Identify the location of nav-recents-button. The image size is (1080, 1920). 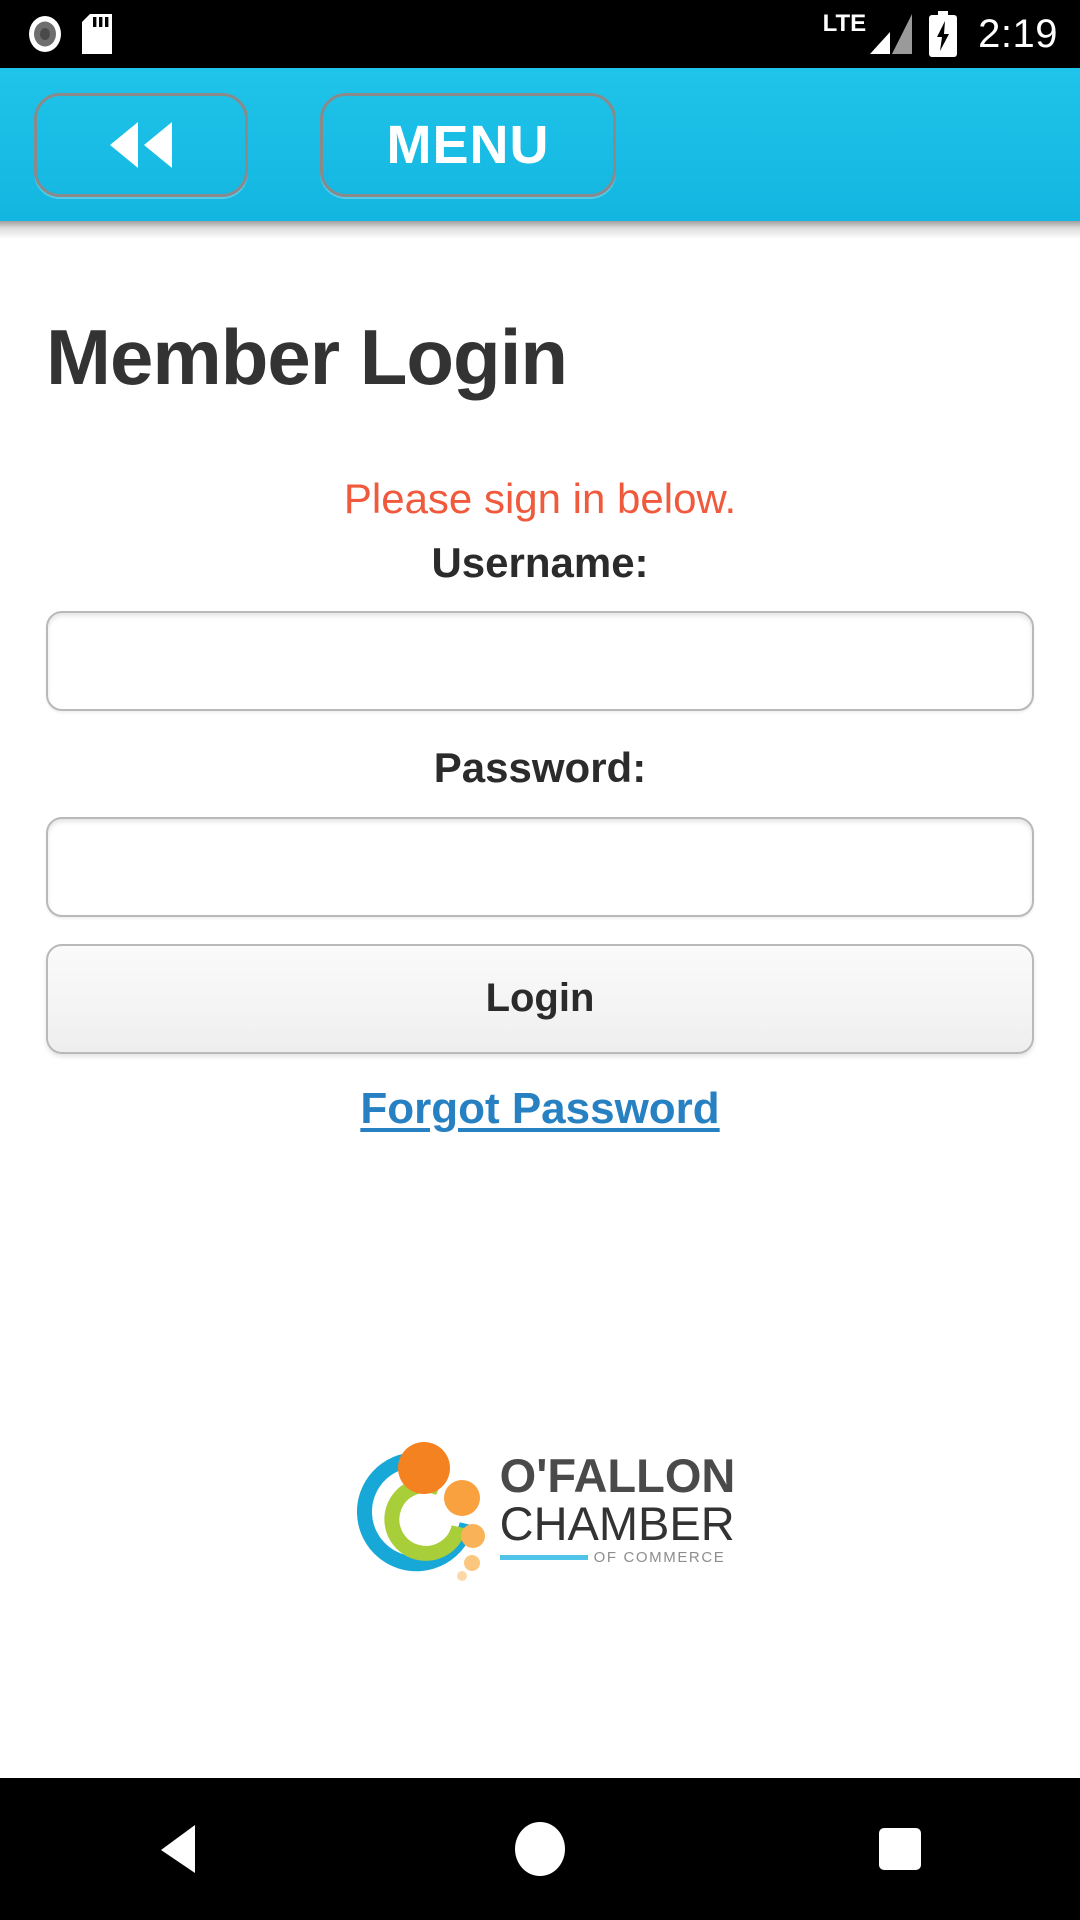
(900, 1849).